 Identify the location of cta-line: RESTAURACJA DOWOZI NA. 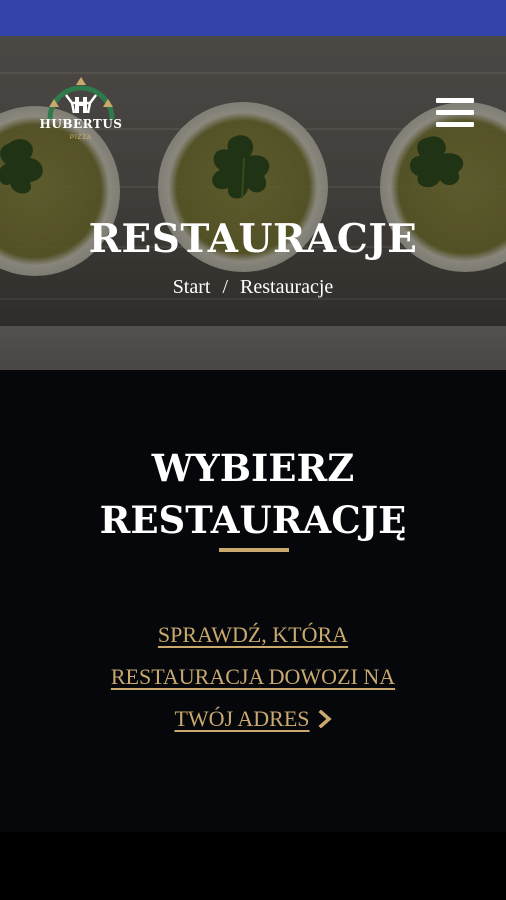
(253, 676).